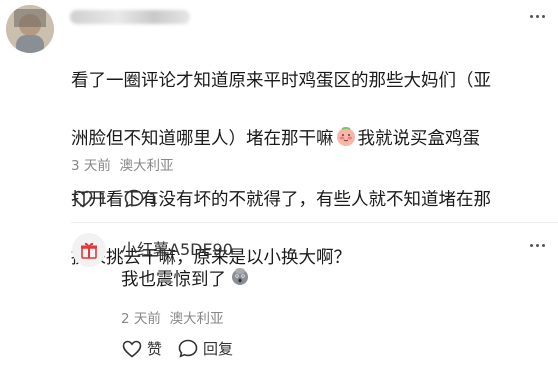  What do you see at coordinates (537, 245) in the screenshot?
I see `reply-more-icon` at bounding box center [537, 245].